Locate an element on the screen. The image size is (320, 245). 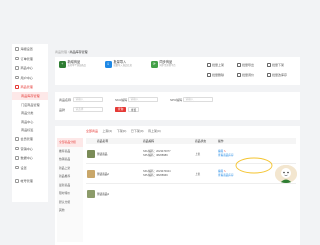
goods-icon is located at coordinates (17, 68).